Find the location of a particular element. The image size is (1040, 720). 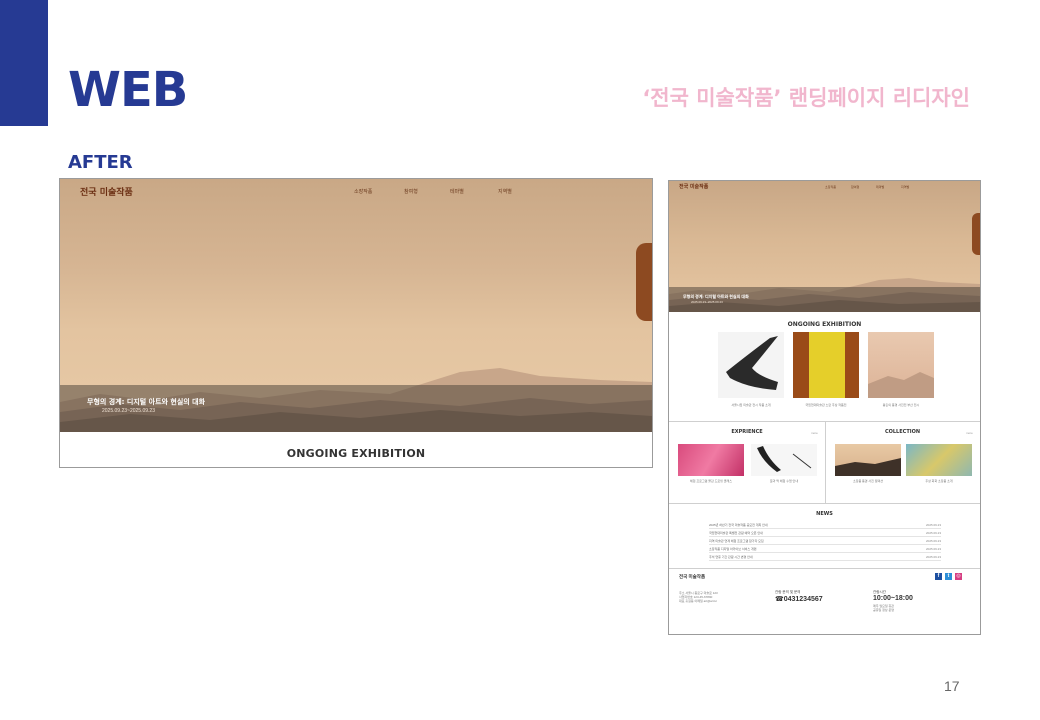

section-label: AFTER is located at coordinates (100, 162).